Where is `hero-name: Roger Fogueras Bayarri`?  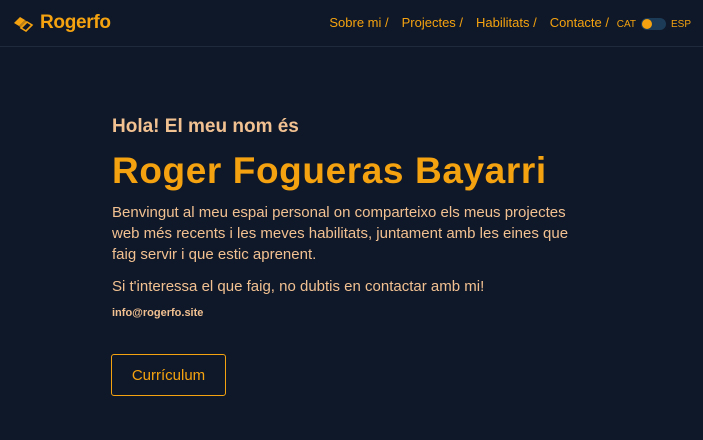
hero-name: Roger Fogueras Bayarri is located at coordinates (329, 170).